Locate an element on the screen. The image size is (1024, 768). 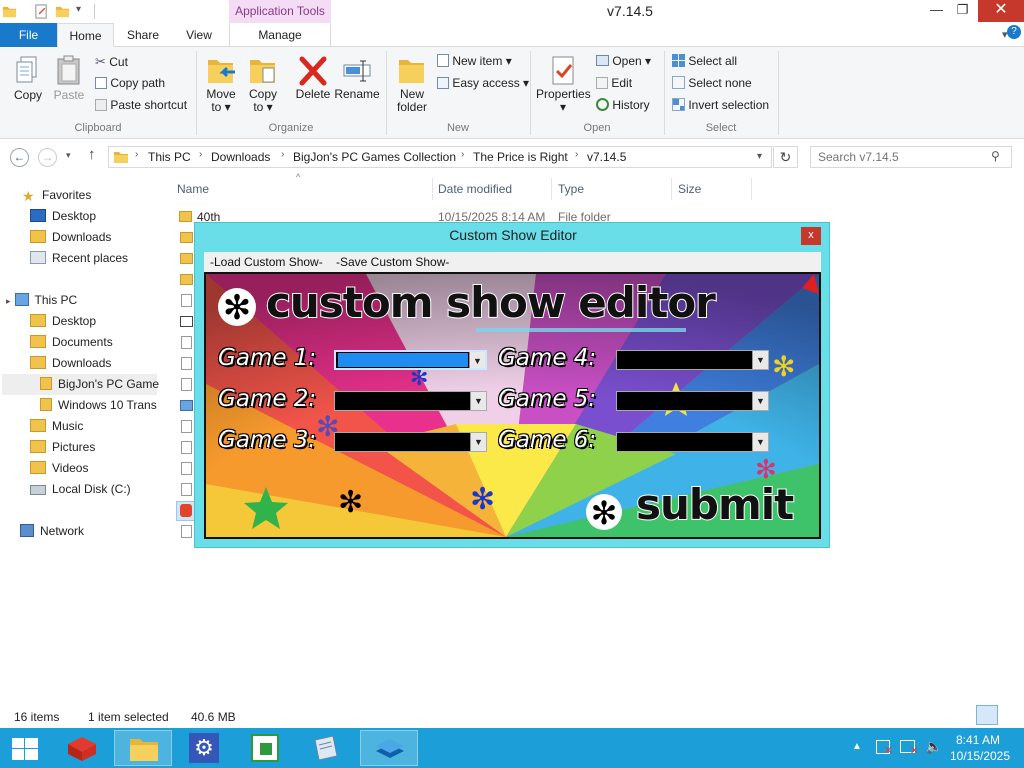
game-5-dropdown: ▼ is located at coordinates (692, 401).